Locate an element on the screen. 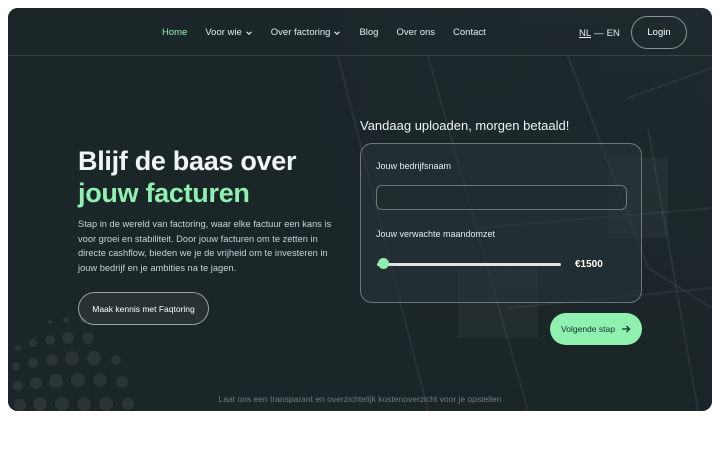 Image resolution: width=720 pixels, height=450 pixels. nav-item-label: Blog is located at coordinates (369, 32).